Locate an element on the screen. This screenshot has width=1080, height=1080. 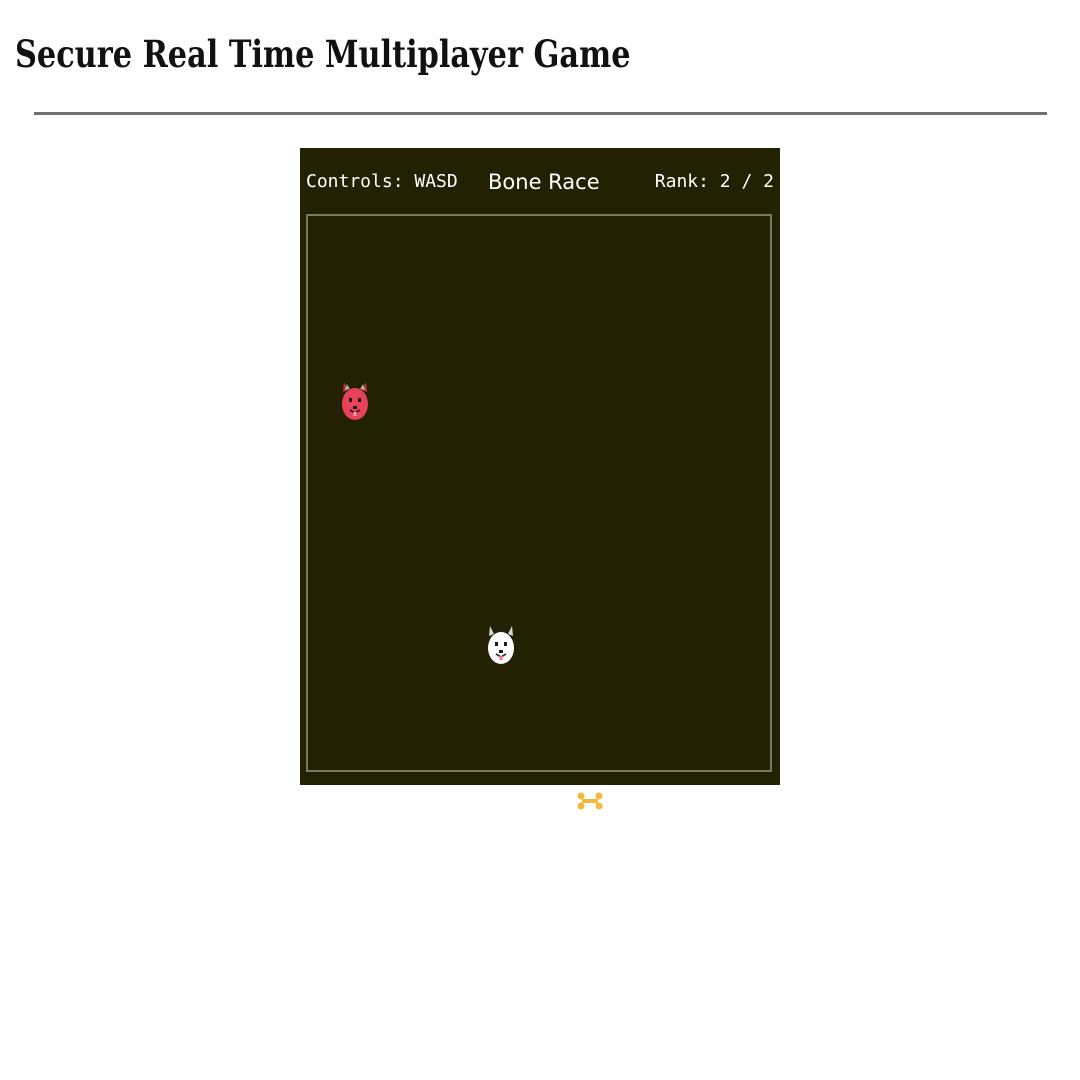
controls-label: Controls: WASD is located at coordinates (382, 181).